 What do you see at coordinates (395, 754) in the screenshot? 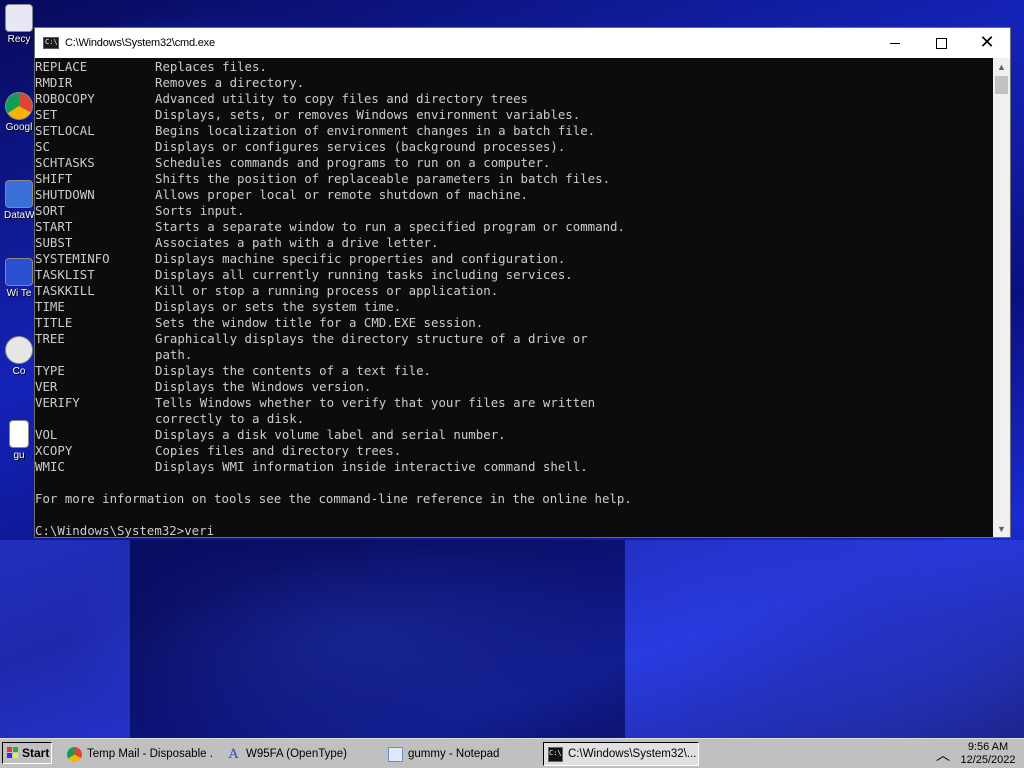
I see `notepad-icon` at bounding box center [395, 754].